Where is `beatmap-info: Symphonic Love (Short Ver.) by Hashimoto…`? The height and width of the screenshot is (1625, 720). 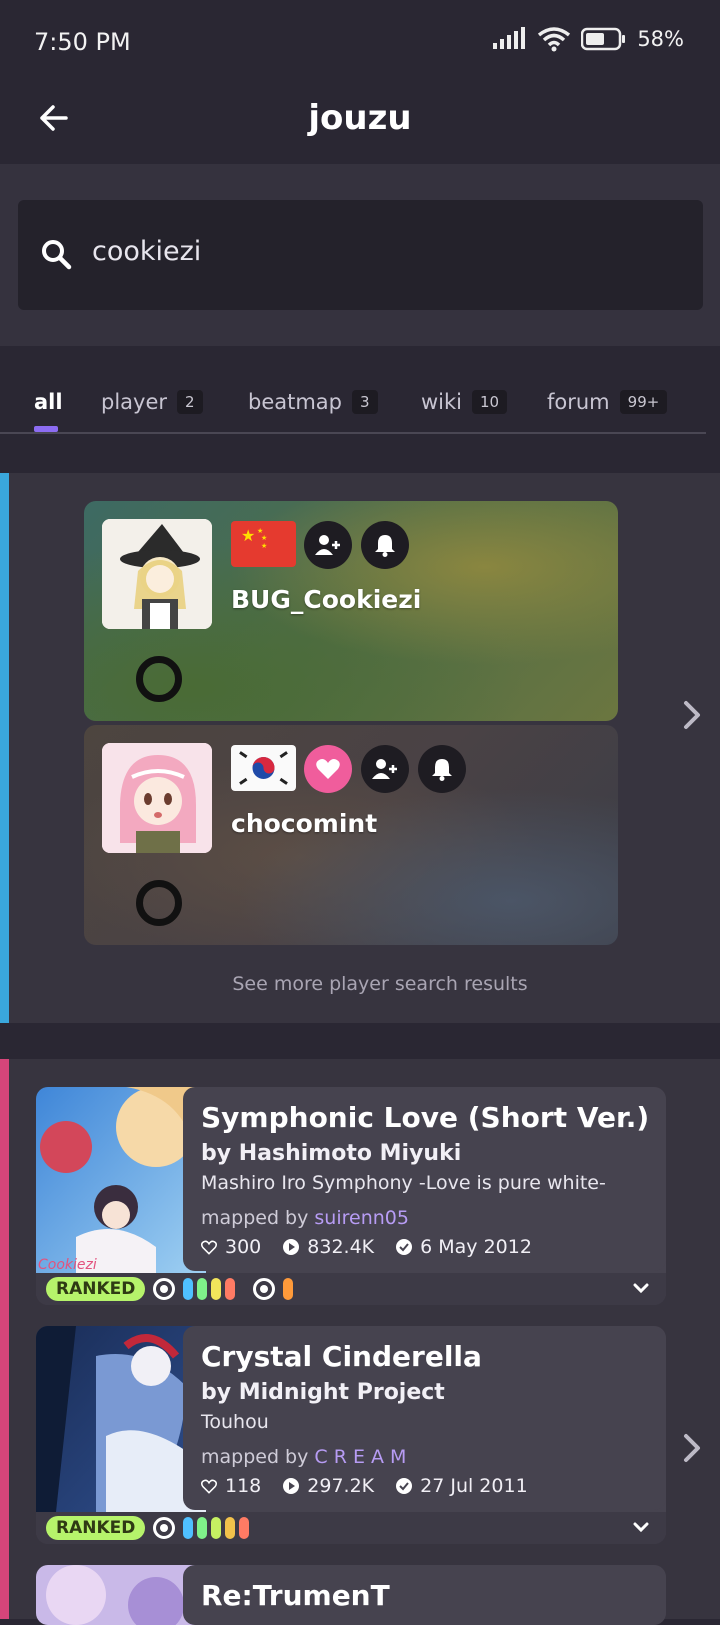 beatmap-info: Symphonic Love (Short Ver.) by Hashimoto… is located at coordinates (424, 1179).